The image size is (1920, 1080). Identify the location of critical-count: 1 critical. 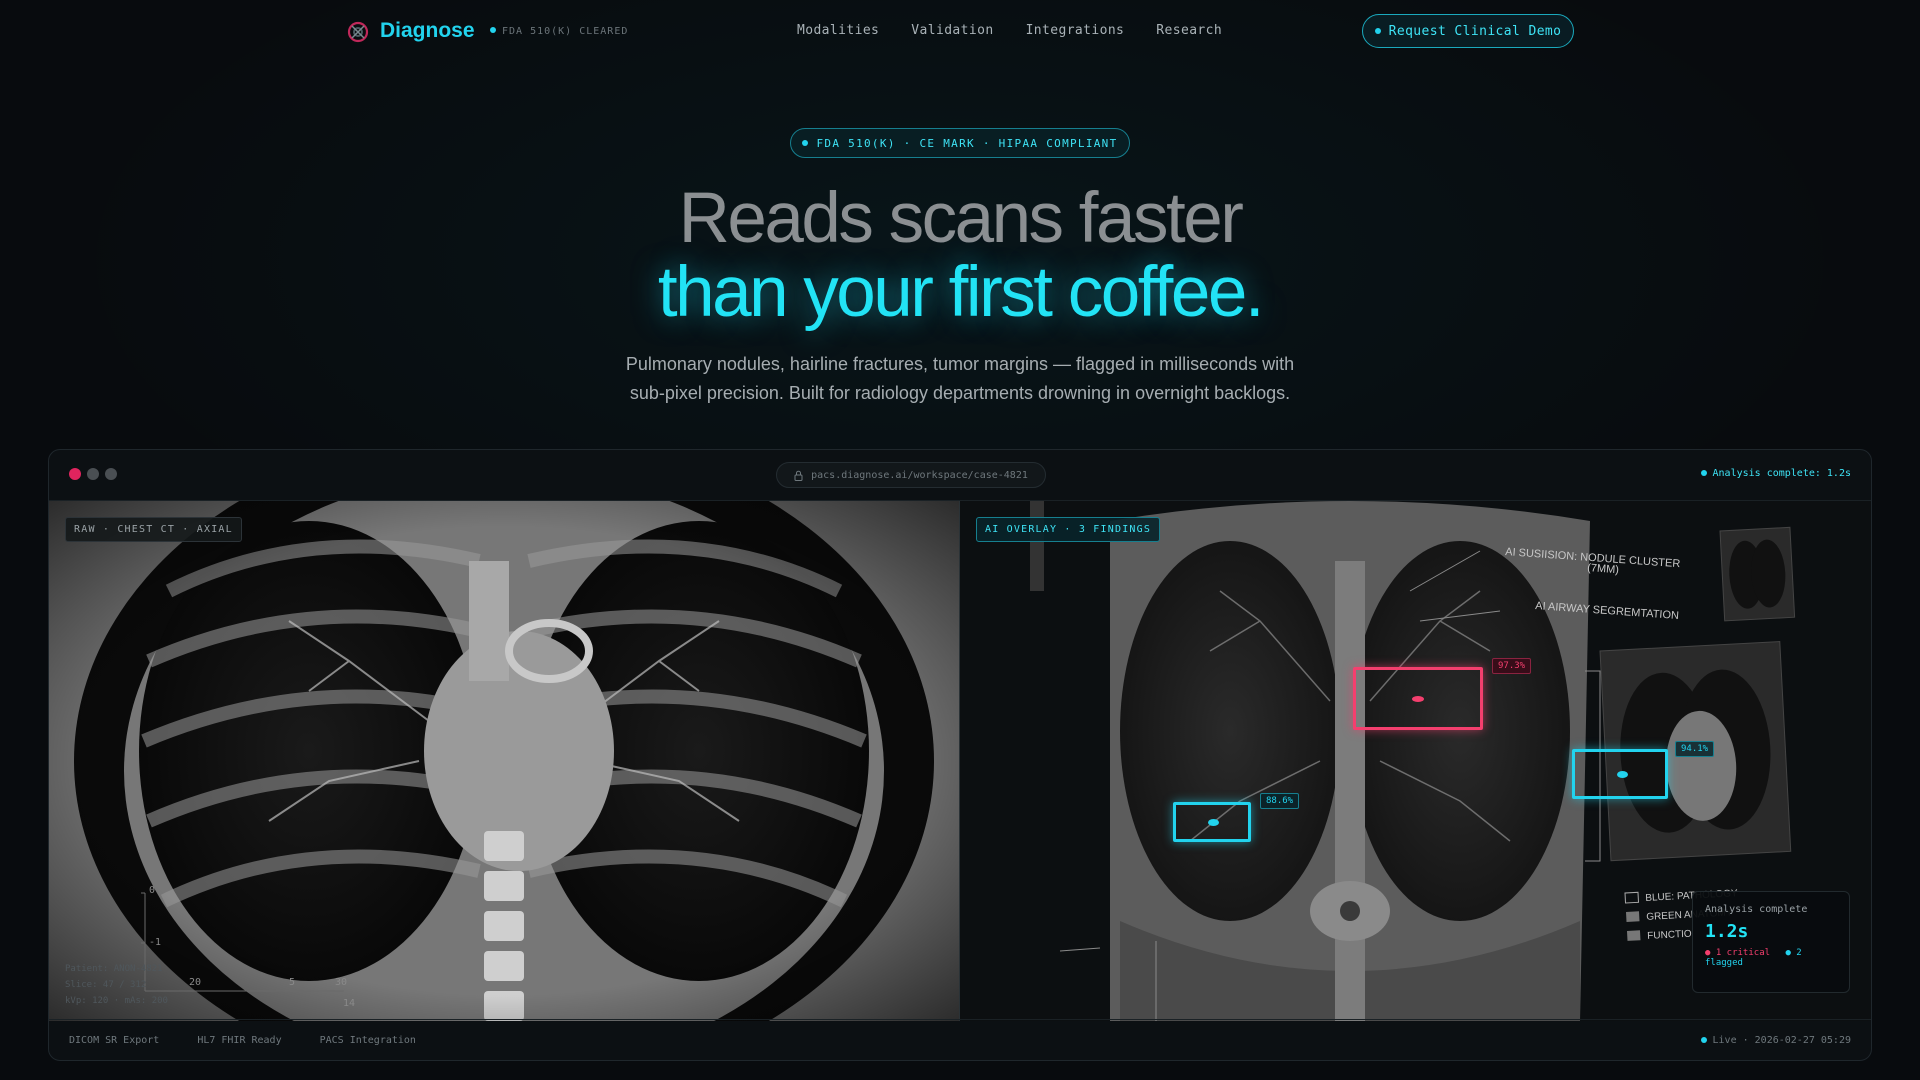
(1743, 953).